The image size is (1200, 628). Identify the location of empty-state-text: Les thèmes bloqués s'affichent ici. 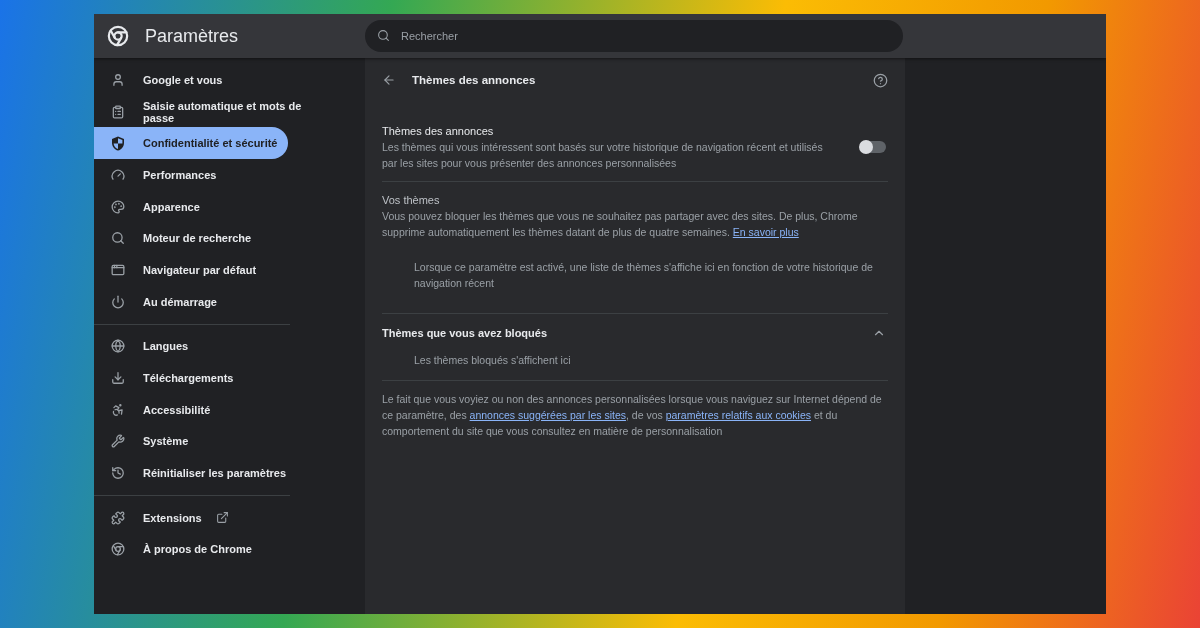
(493, 360).